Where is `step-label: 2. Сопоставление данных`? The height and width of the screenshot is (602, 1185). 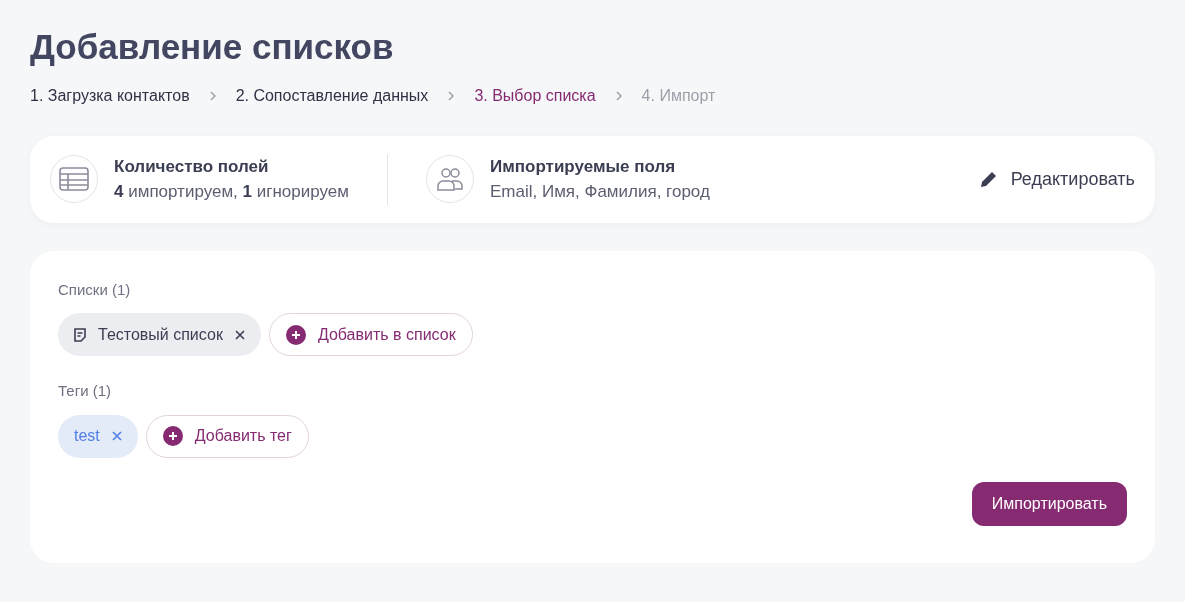 step-label: 2. Сопоставление данных is located at coordinates (332, 95).